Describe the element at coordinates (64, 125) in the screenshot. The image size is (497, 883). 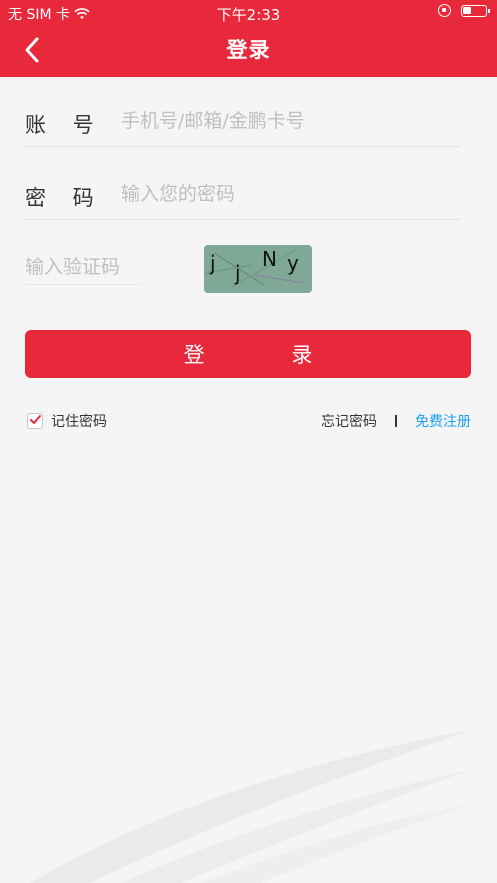
I see `account-label: 账 号` at that location.